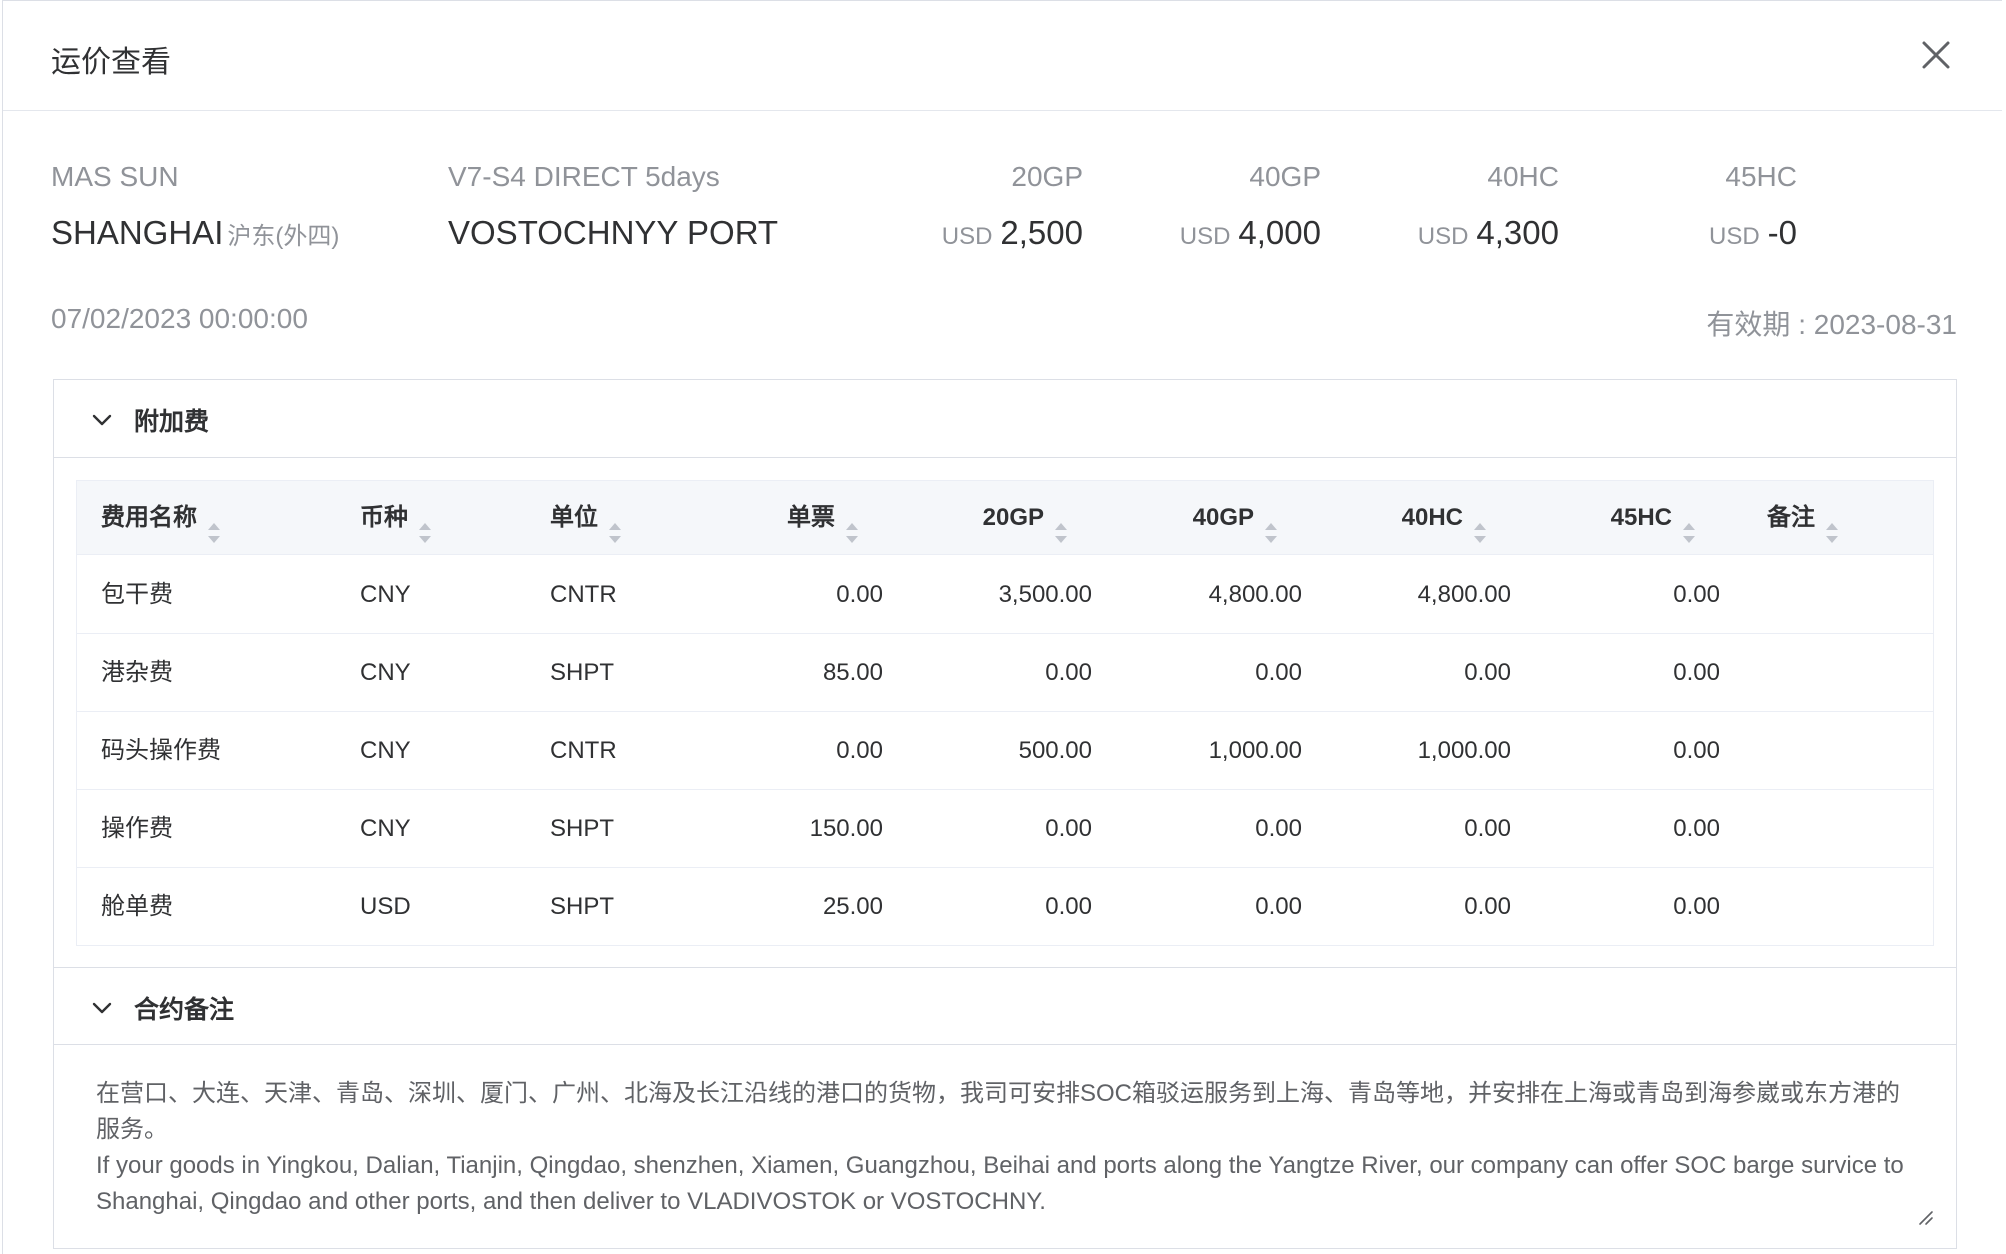  I want to click on origin-port-name: SHANGHAI, so click(137, 232).